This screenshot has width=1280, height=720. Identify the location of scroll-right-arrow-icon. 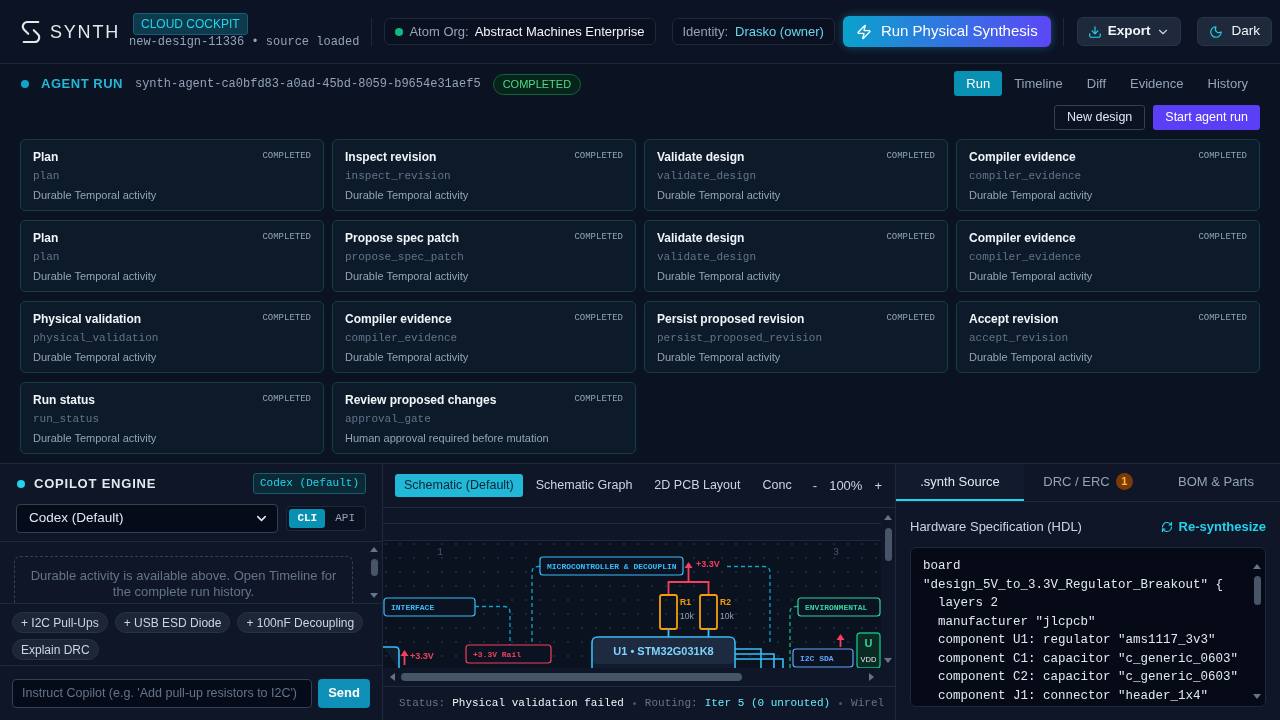
(871, 677).